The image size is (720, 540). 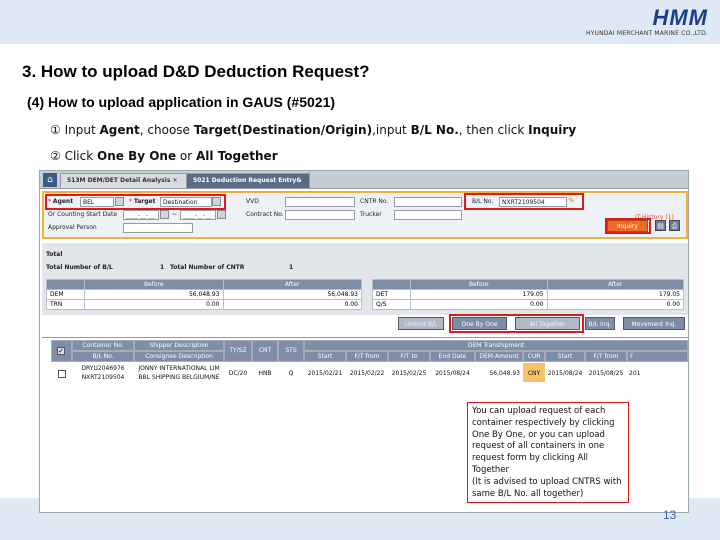 What do you see at coordinates (291, 373) in the screenshot?
I see `cell-sts: Q` at bounding box center [291, 373].